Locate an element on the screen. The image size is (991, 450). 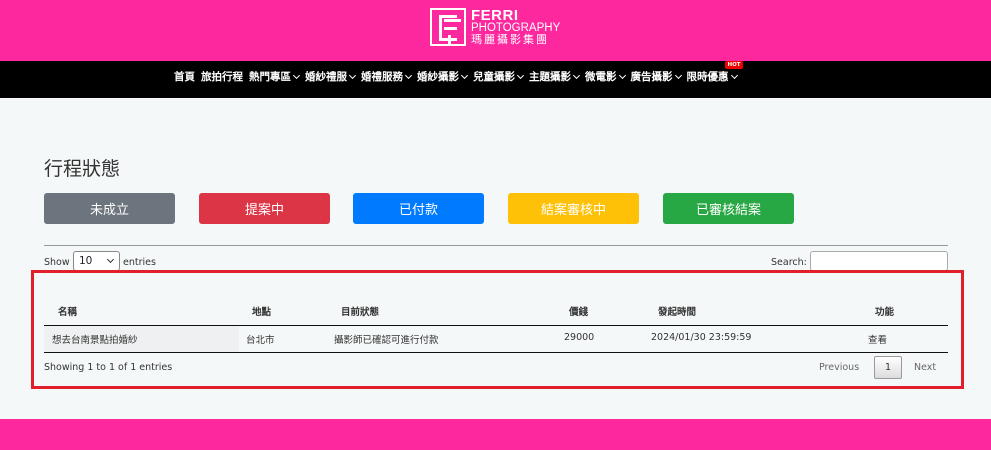
status-button-paid: 已付款 is located at coordinates (418, 208).